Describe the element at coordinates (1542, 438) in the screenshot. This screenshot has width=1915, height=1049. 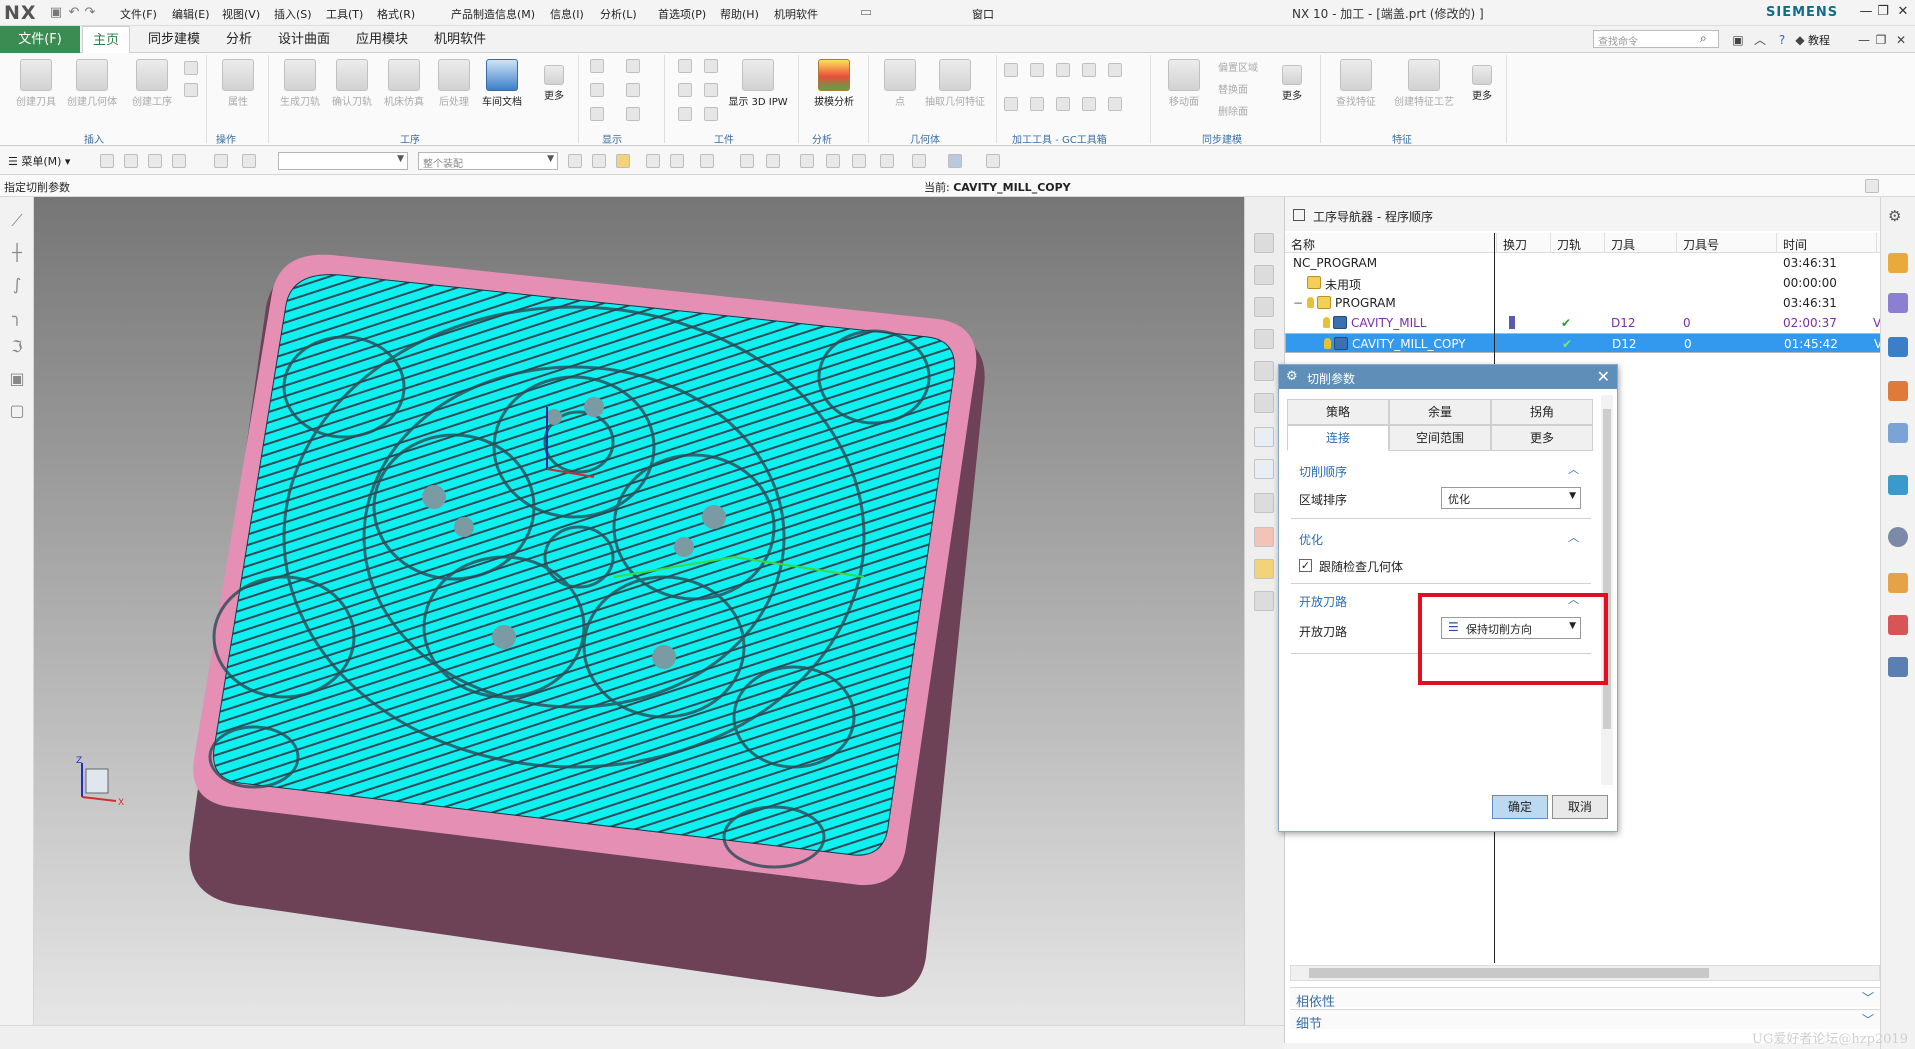
I see `tab-more: 更多` at that location.